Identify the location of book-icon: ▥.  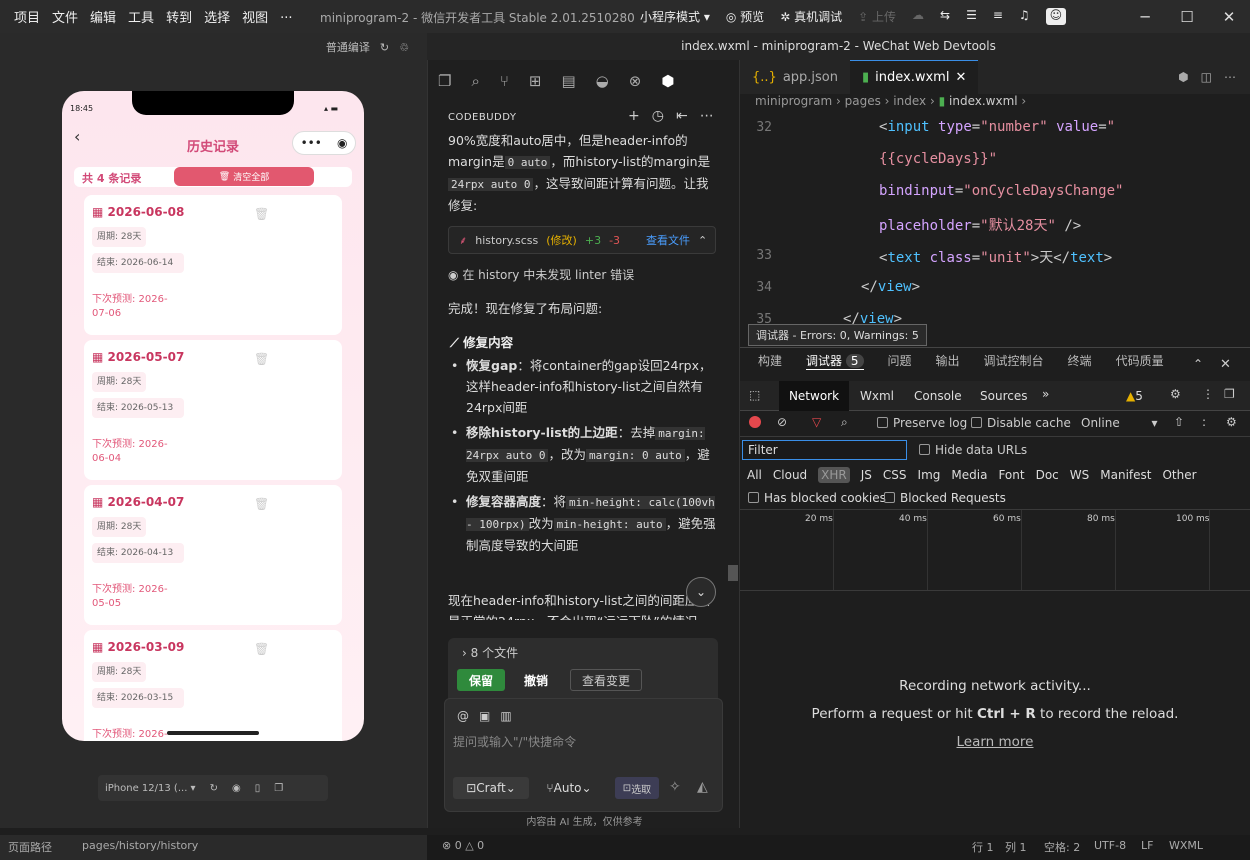
(505, 716).